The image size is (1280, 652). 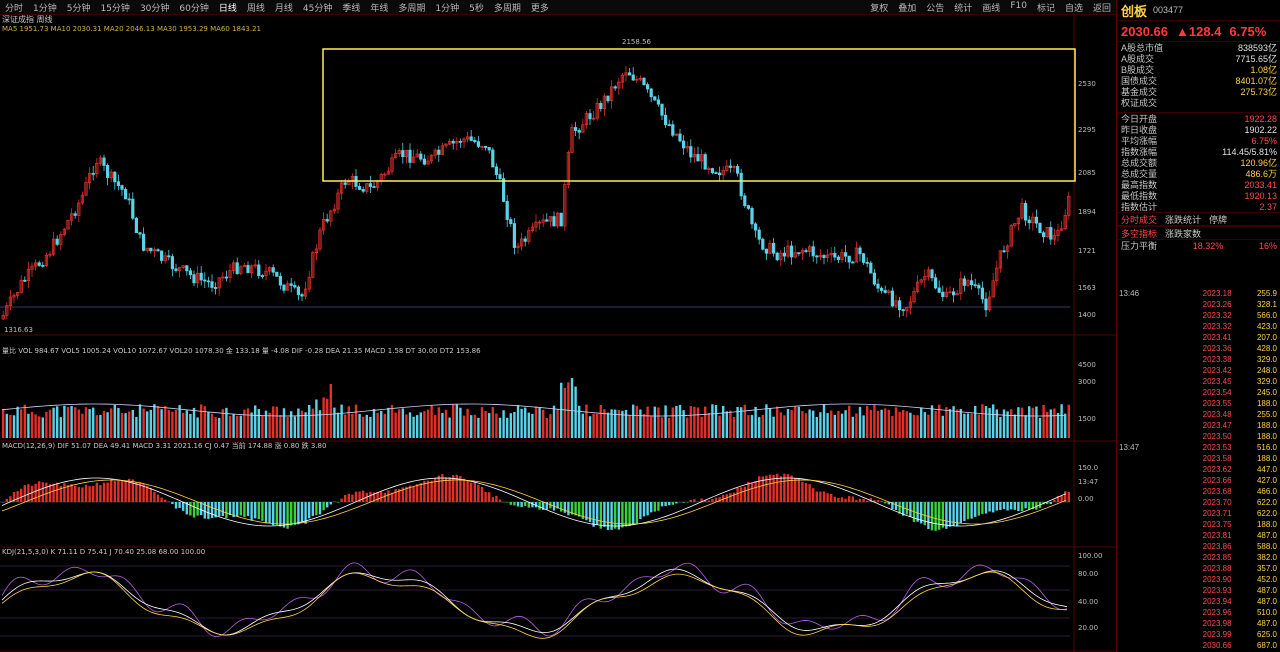 I want to click on side-tab: 涨跌家数, so click(x=1183, y=233).